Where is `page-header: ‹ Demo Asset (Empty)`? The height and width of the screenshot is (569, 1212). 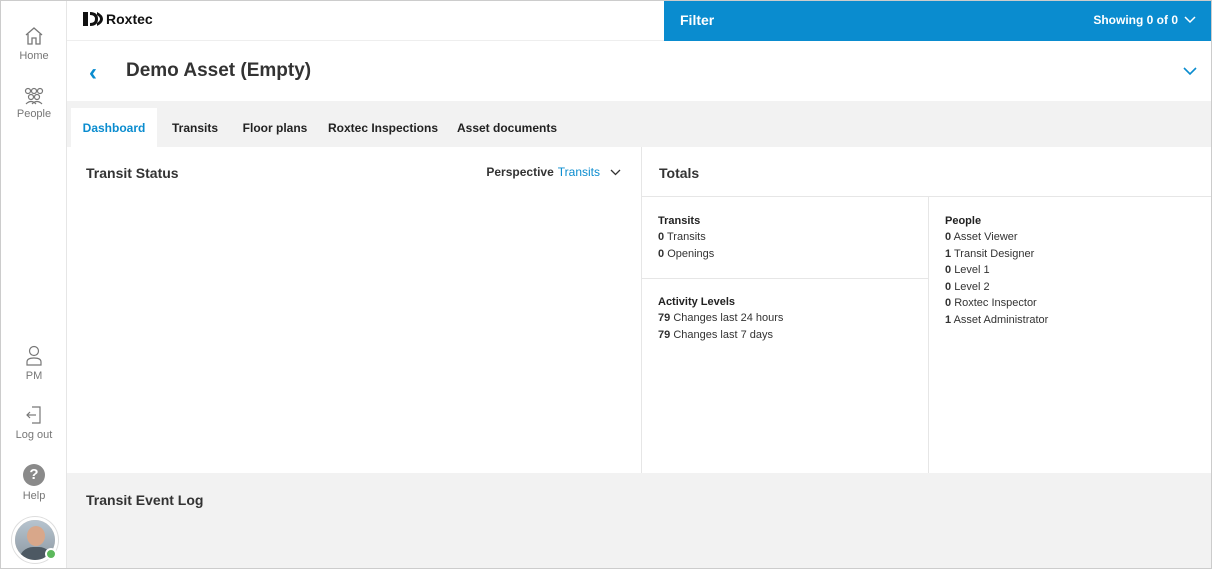 page-header: ‹ Demo Asset (Empty) is located at coordinates (639, 71).